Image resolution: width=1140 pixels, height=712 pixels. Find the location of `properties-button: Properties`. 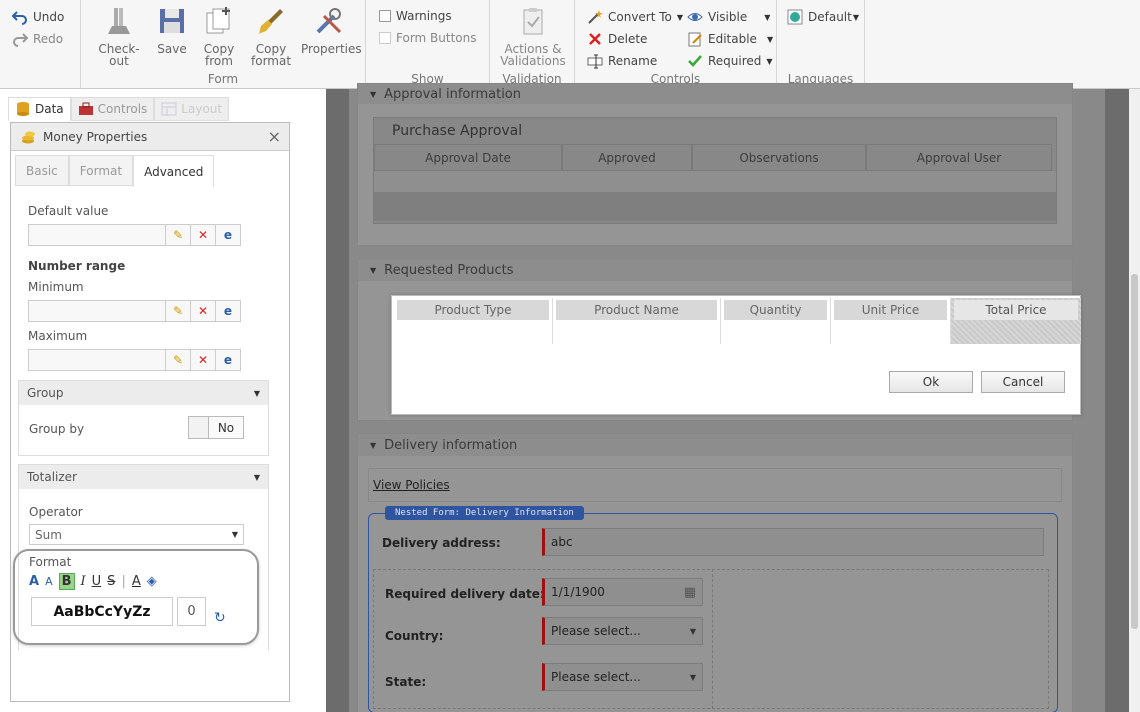

properties-button: Properties is located at coordinates (331, 30).